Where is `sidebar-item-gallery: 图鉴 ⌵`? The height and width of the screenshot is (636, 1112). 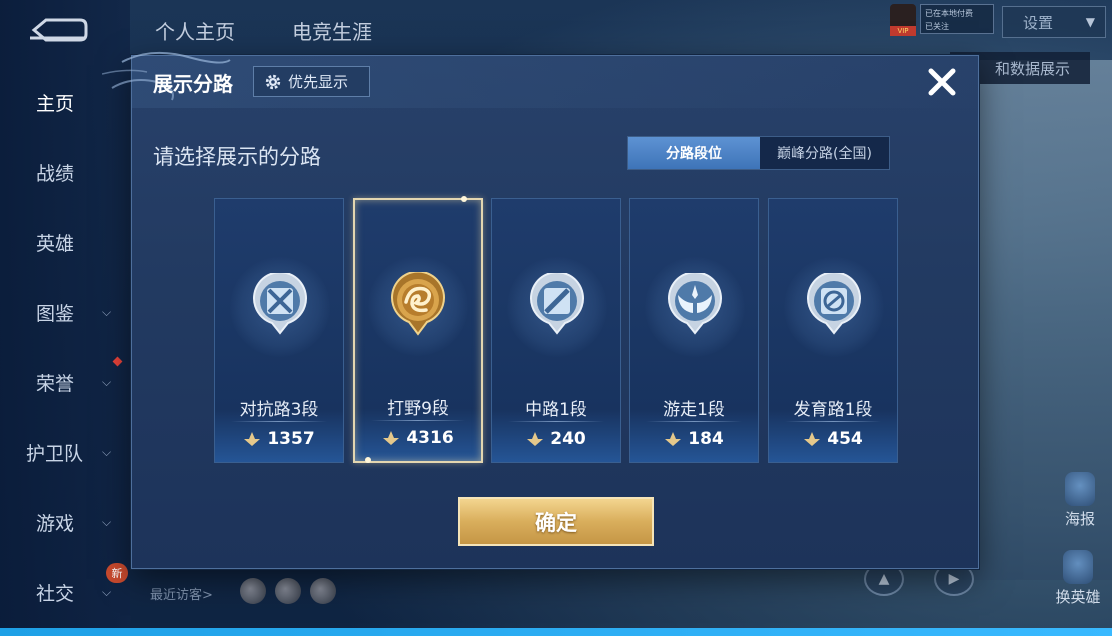 sidebar-item-gallery: 图鉴 ⌵ is located at coordinates (65, 312).